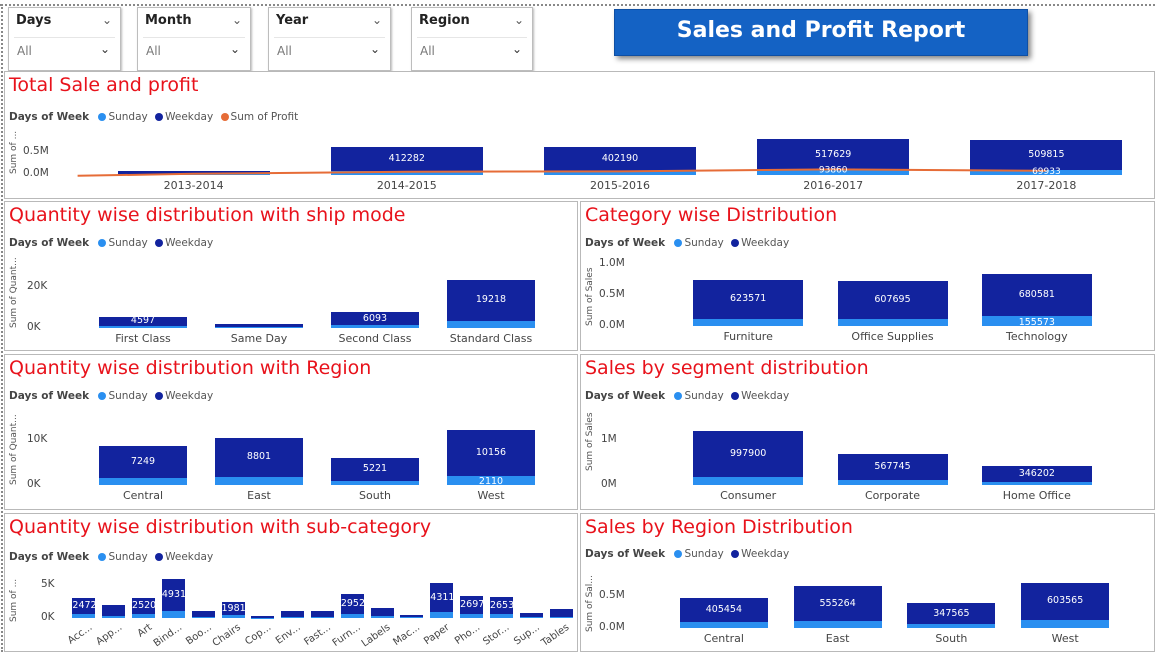 The image size is (1155, 652). What do you see at coordinates (442, 600) in the screenshot?
I see `bar: 4311` at bounding box center [442, 600].